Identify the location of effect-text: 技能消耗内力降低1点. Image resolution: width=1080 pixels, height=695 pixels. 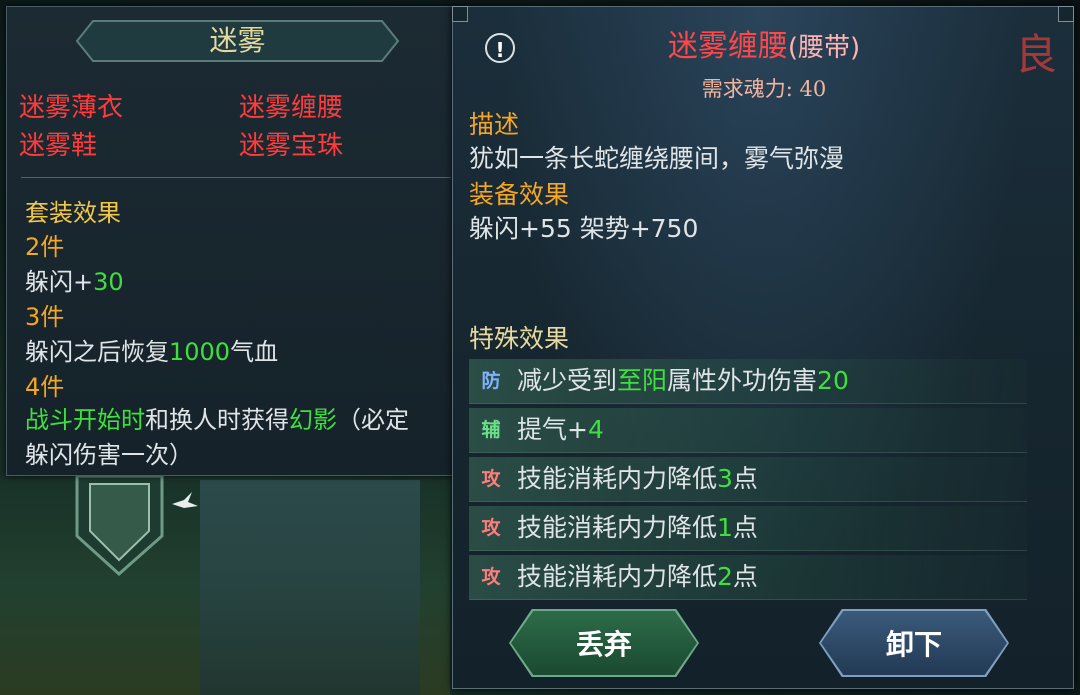
(637, 528).